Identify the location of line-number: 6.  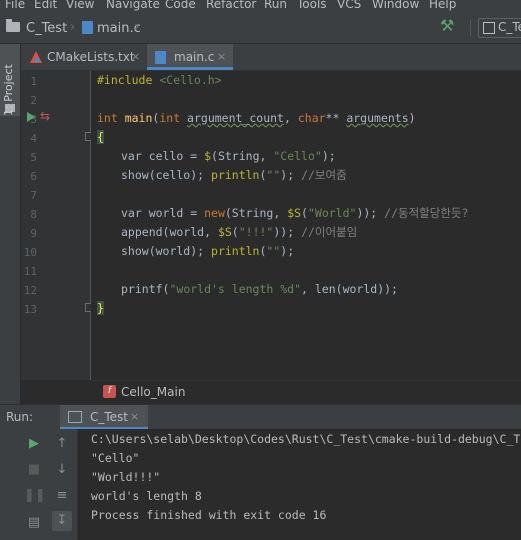
(33, 176).